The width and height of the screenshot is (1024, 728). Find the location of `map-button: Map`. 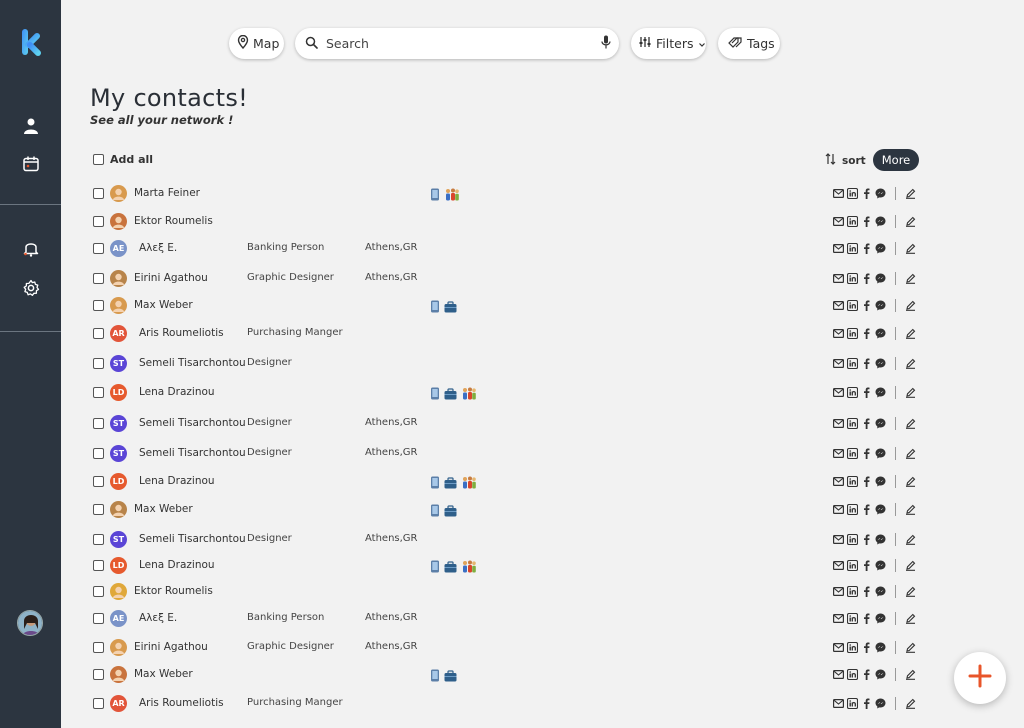

map-button: Map is located at coordinates (256, 43).